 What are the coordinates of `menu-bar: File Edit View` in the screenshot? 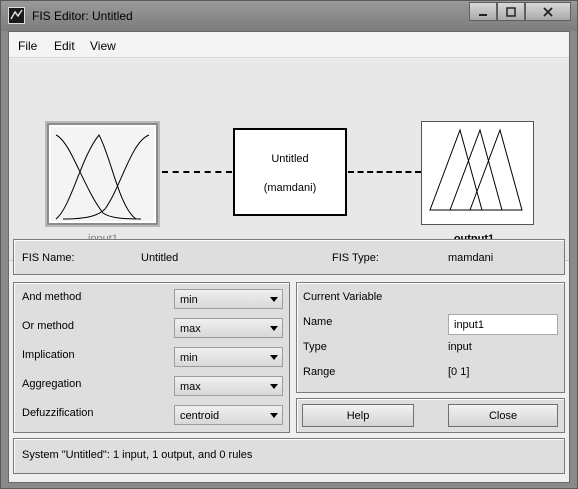 It's located at (289, 45).